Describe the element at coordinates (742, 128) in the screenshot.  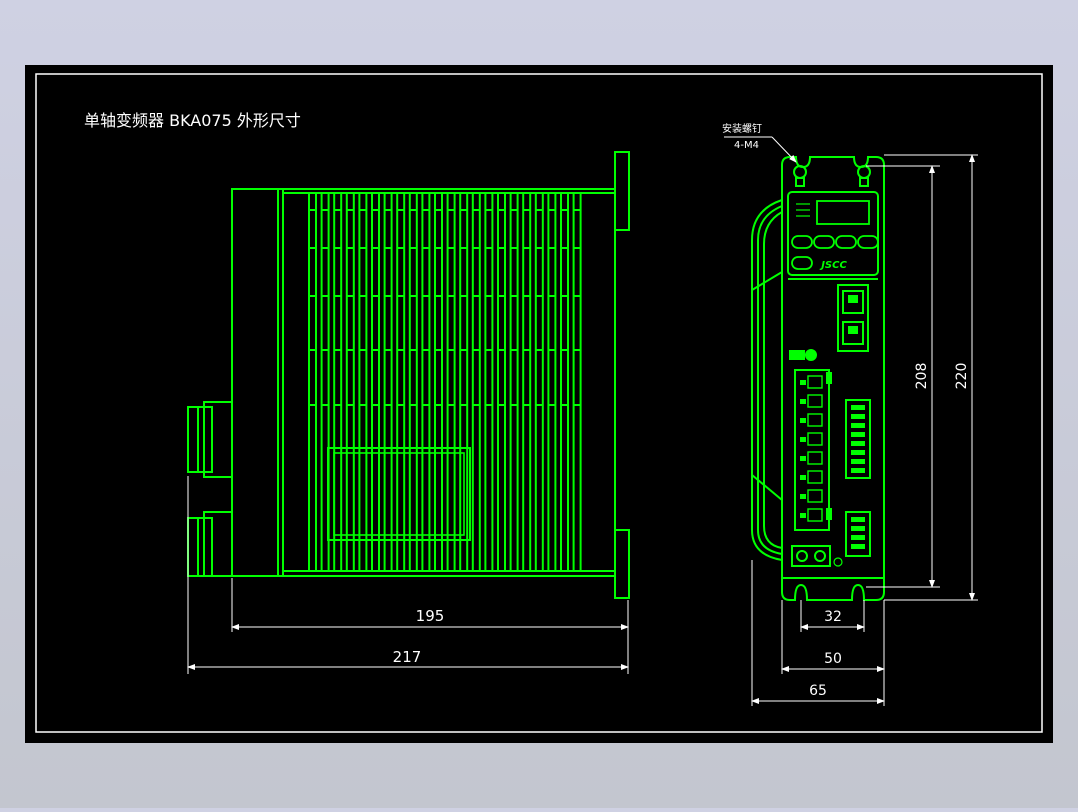
I see `callout-text-line1: 安装螺钉` at that location.